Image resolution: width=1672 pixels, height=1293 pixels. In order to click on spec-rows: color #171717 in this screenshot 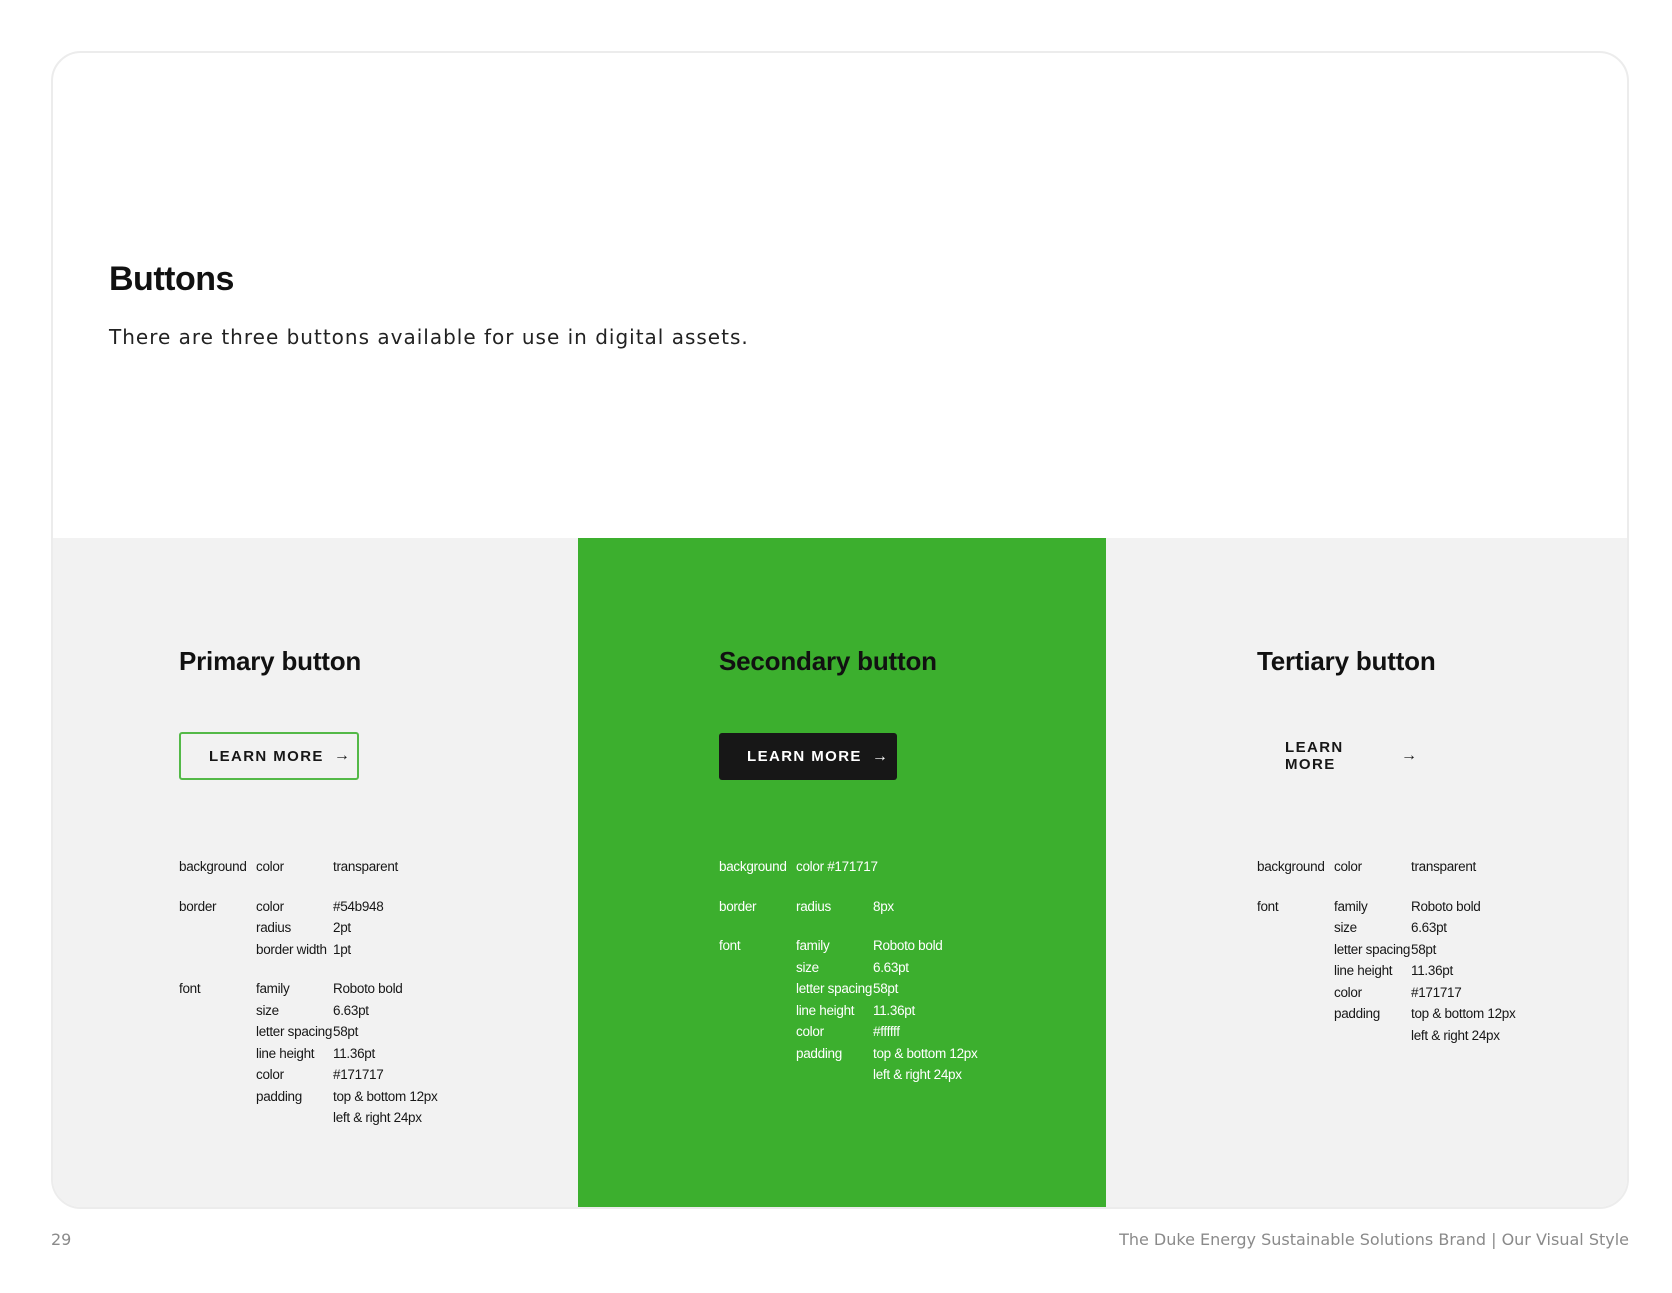, I will do `click(837, 867)`.